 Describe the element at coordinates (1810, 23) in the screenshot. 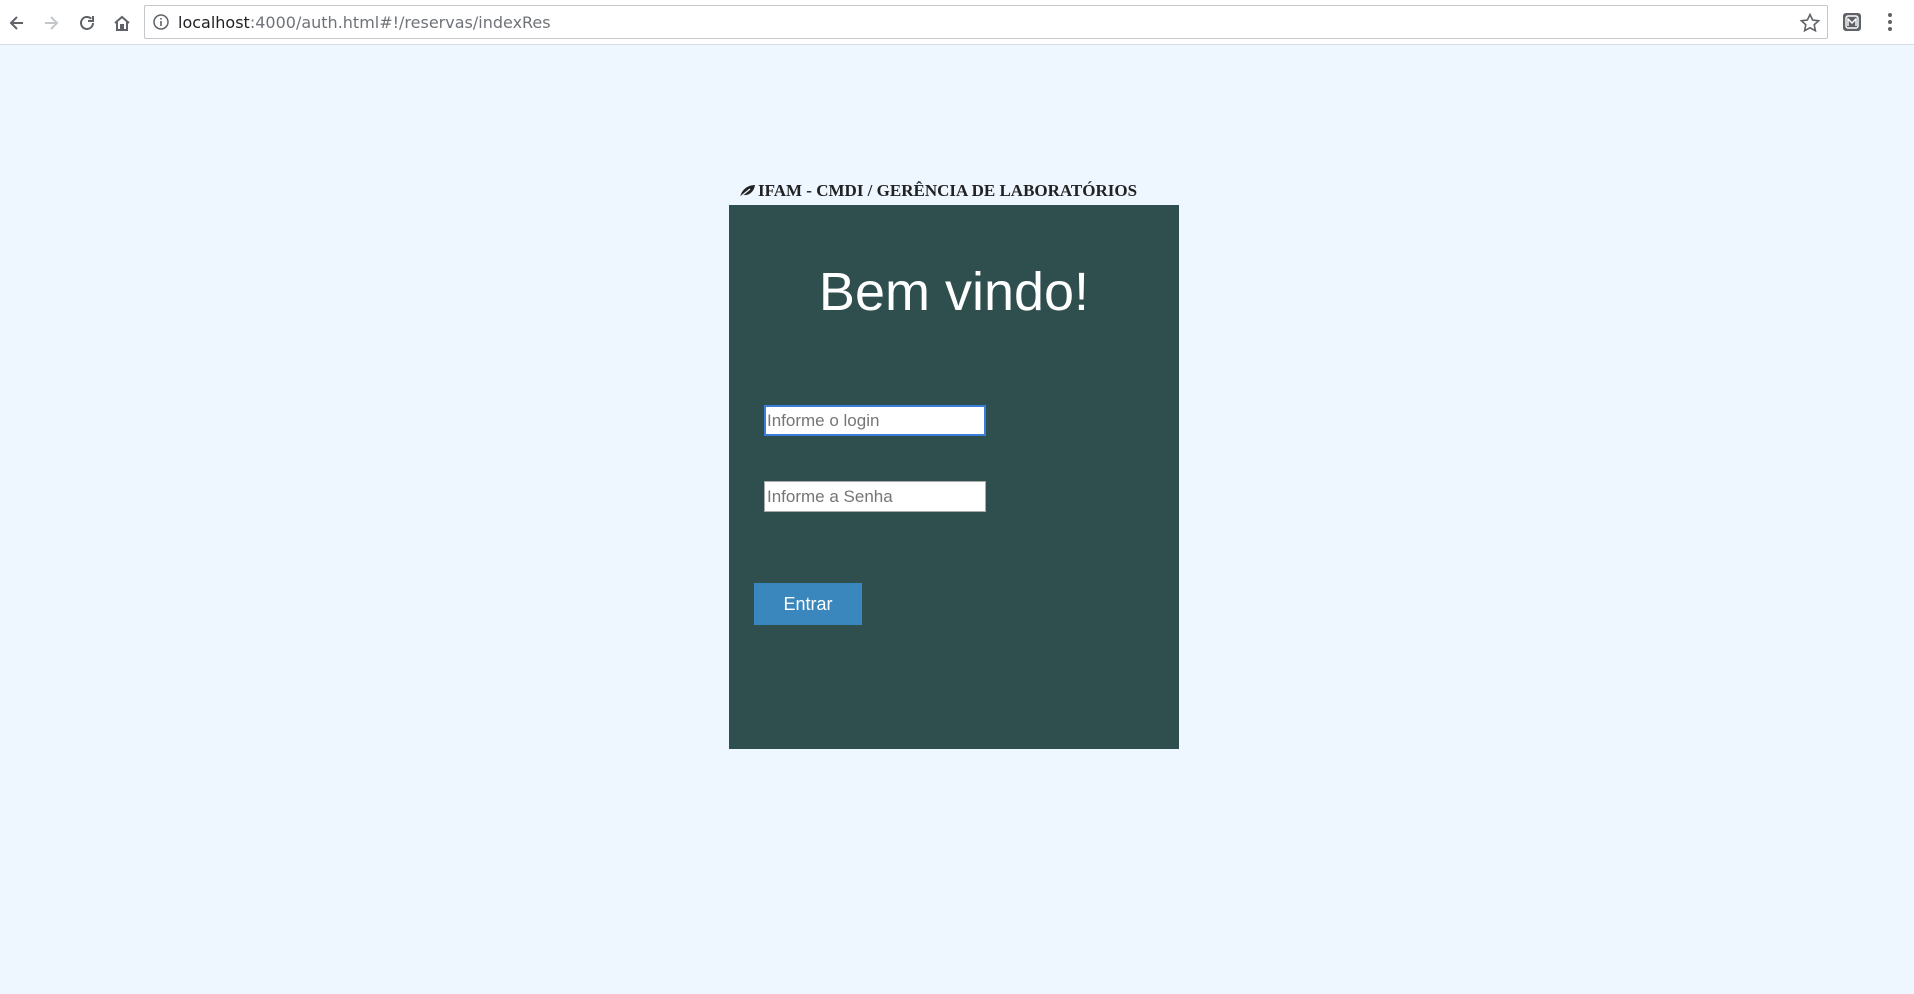

I see `star-icon` at that location.